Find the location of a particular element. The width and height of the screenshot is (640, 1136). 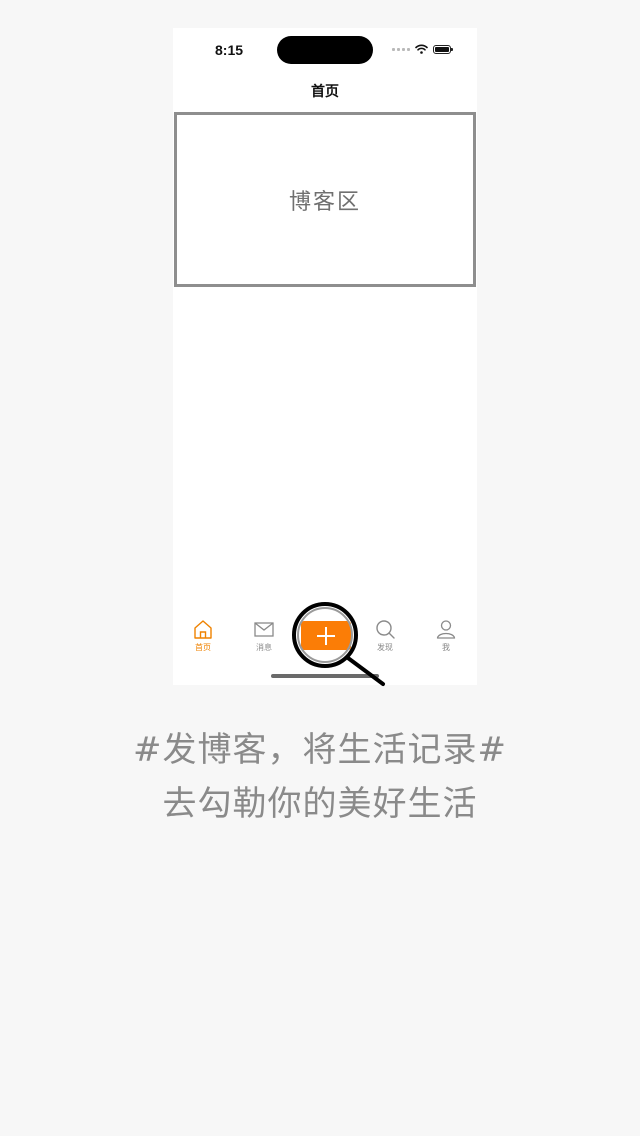

tab-home: 首页 is located at coordinates (203, 639).